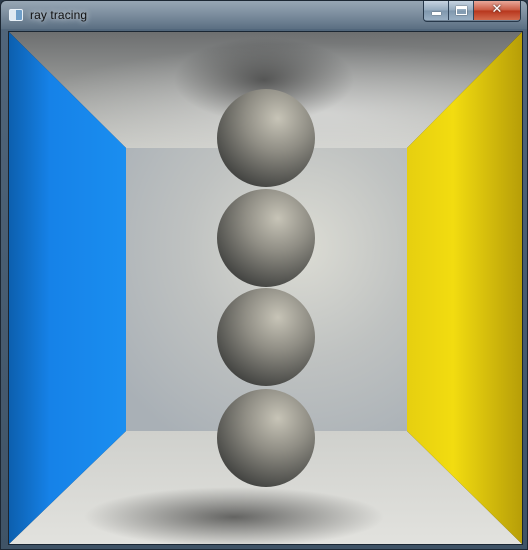  I want to click on title-bar: ray tracing ✕, so click(264, 15).